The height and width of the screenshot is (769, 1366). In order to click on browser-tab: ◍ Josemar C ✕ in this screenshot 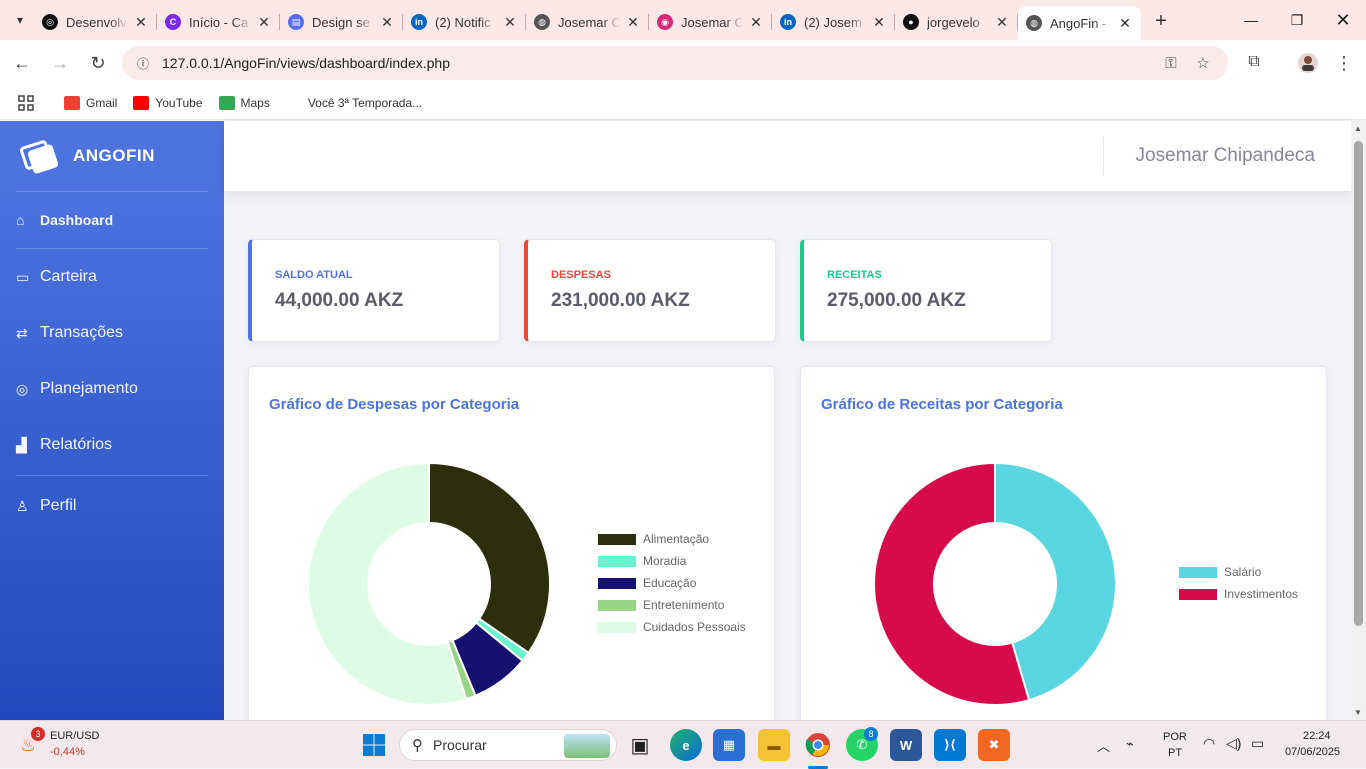, I will do `click(587, 22)`.